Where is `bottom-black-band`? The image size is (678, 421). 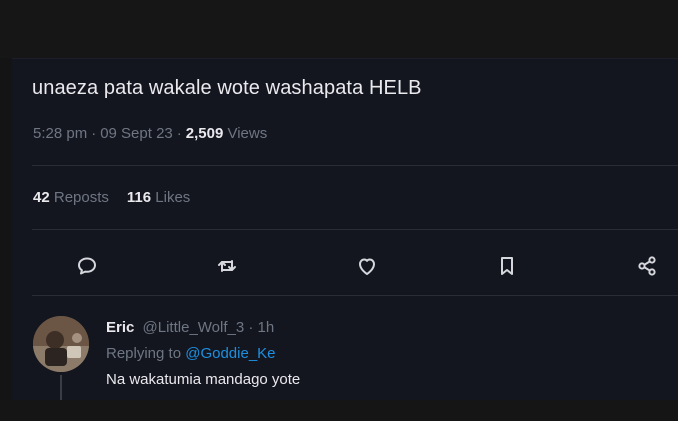
bottom-black-band is located at coordinates (339, 410).